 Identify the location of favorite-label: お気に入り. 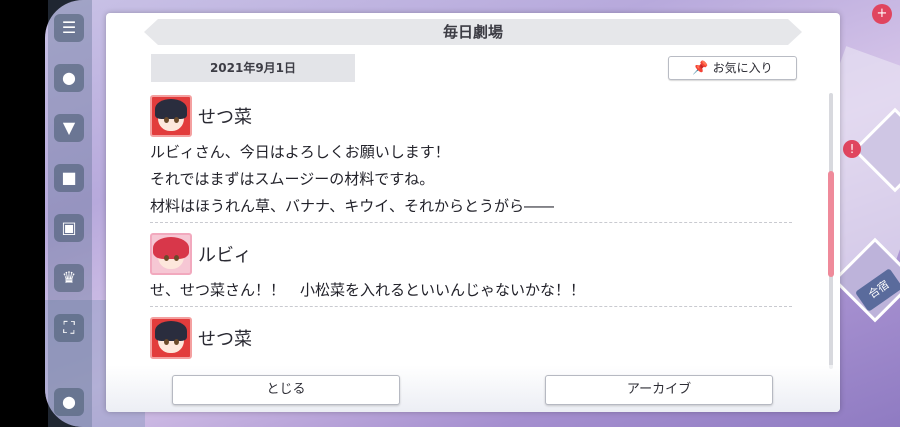
(742, 68).